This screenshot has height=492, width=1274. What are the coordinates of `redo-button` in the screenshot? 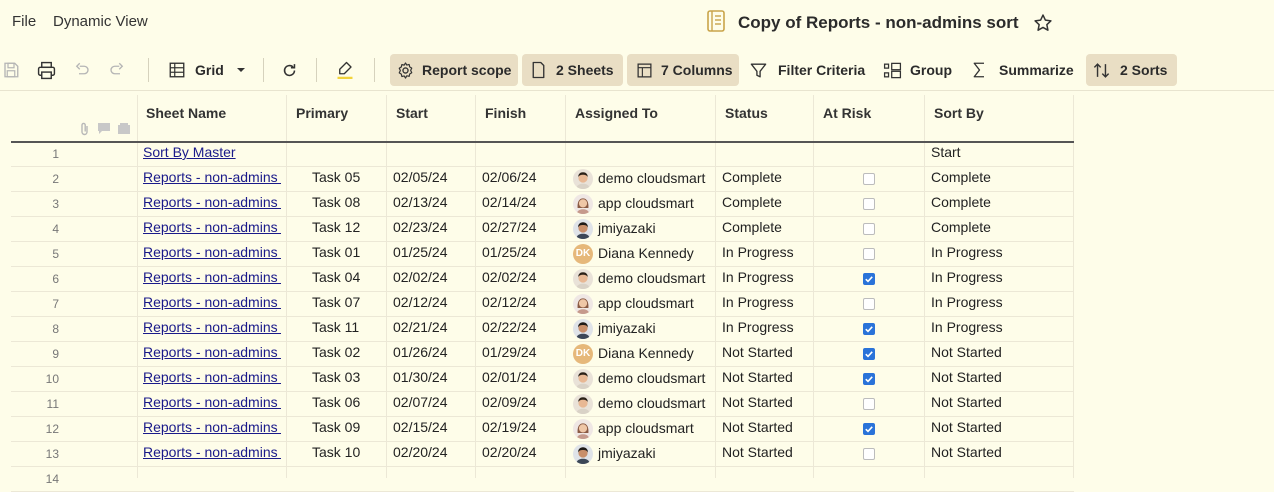 It's located at (118, 70).